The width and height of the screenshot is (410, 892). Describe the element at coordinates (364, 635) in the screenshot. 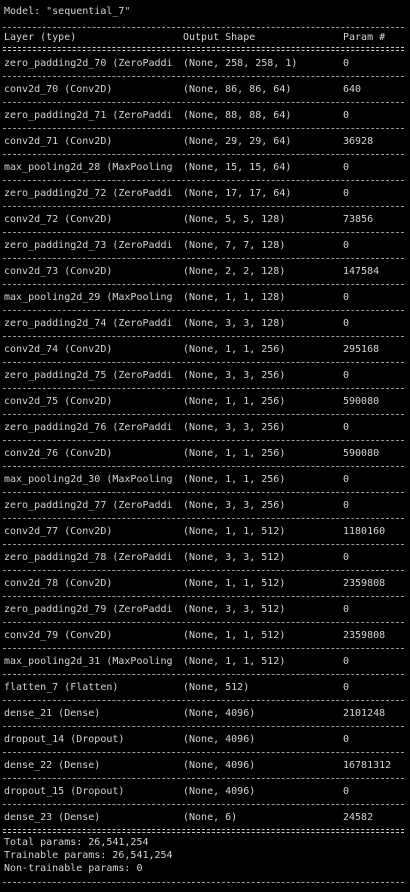

I see `param-count-cell: 2359808` at that location.